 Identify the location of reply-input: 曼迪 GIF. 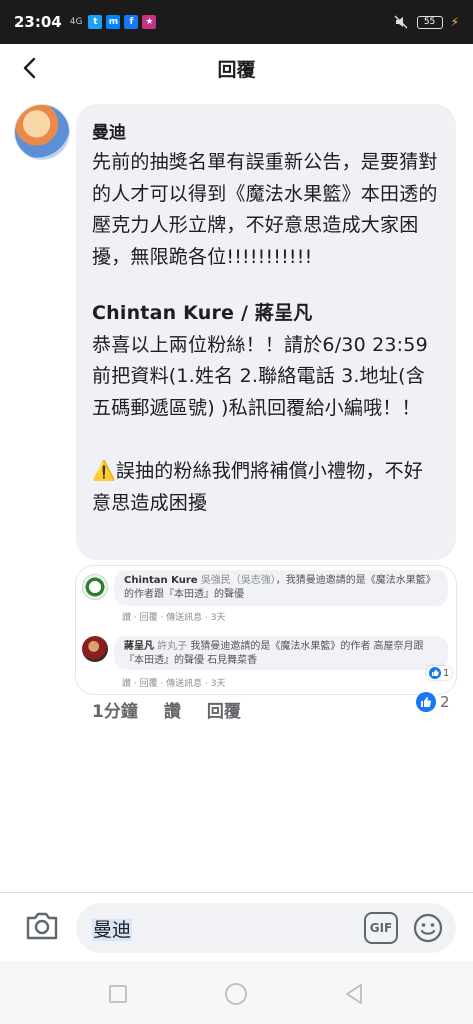
(266, 928).